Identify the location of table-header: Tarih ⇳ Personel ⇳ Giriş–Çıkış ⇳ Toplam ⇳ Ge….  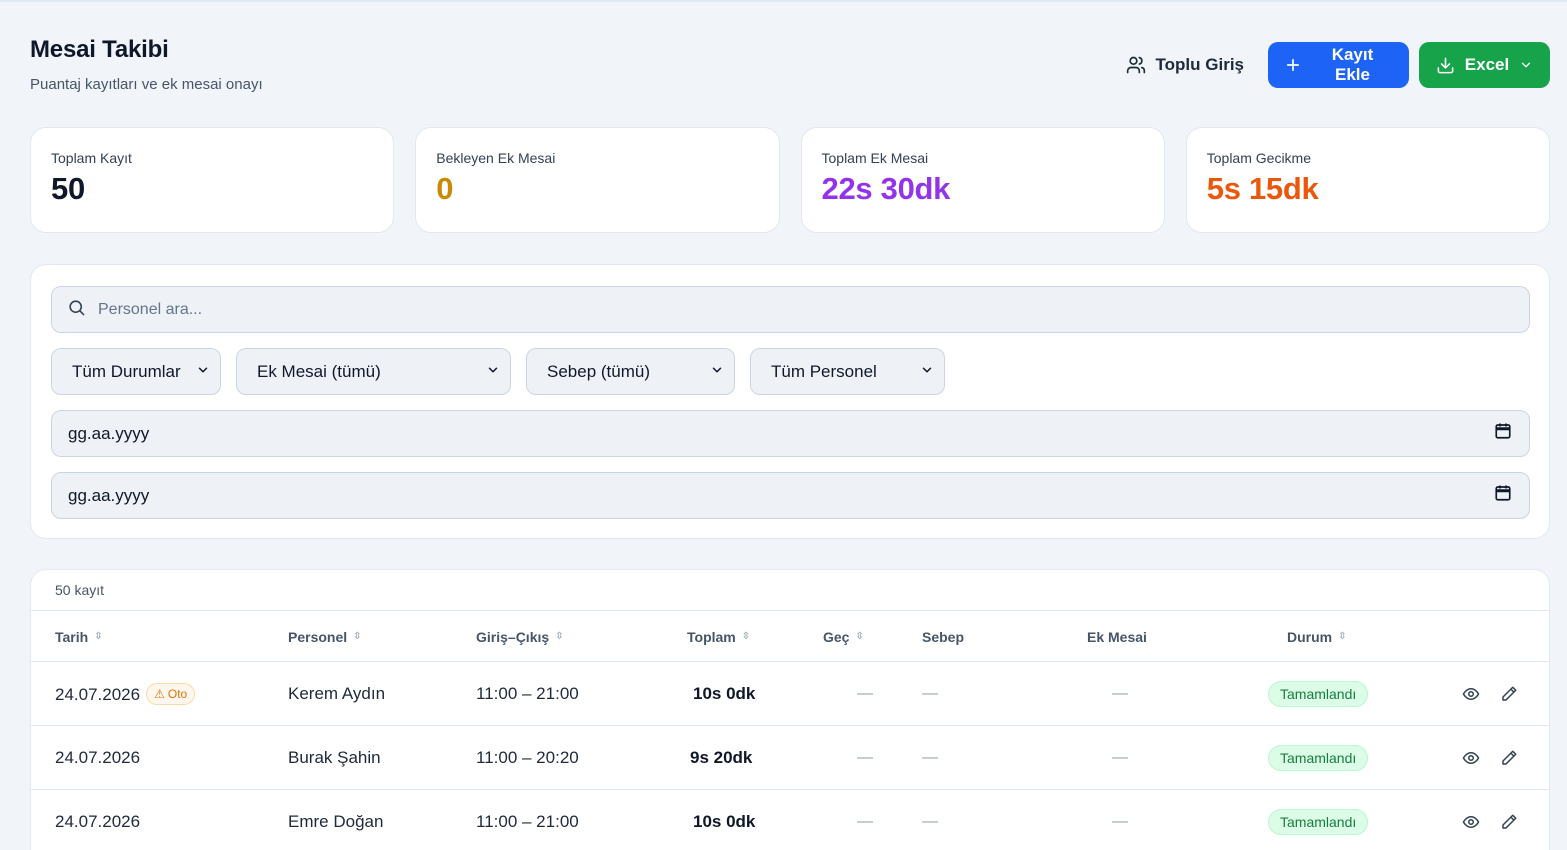
(790, 636).